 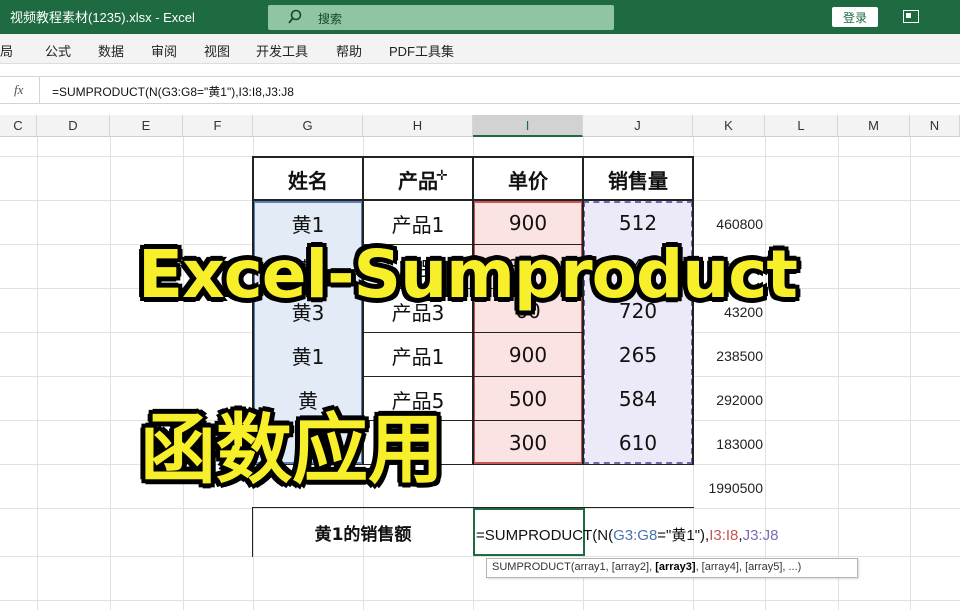 What do you see at coordinates (218, 126) in the screenshot?
I see `column-header-f: F` at bounding box center [218, 126].